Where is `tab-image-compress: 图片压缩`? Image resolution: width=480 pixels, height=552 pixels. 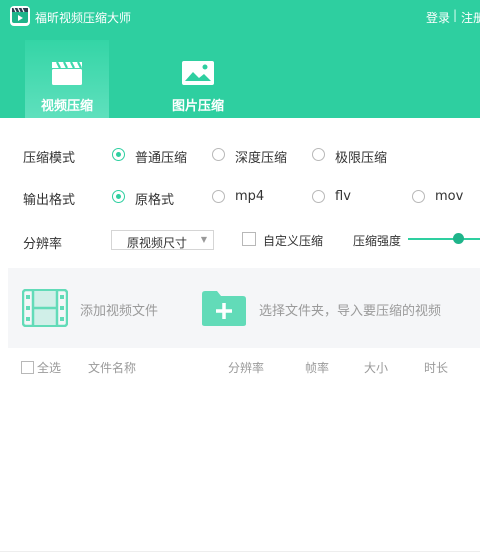
tab-image-compress: 图片压缩 is located at coordinates (198, 79).